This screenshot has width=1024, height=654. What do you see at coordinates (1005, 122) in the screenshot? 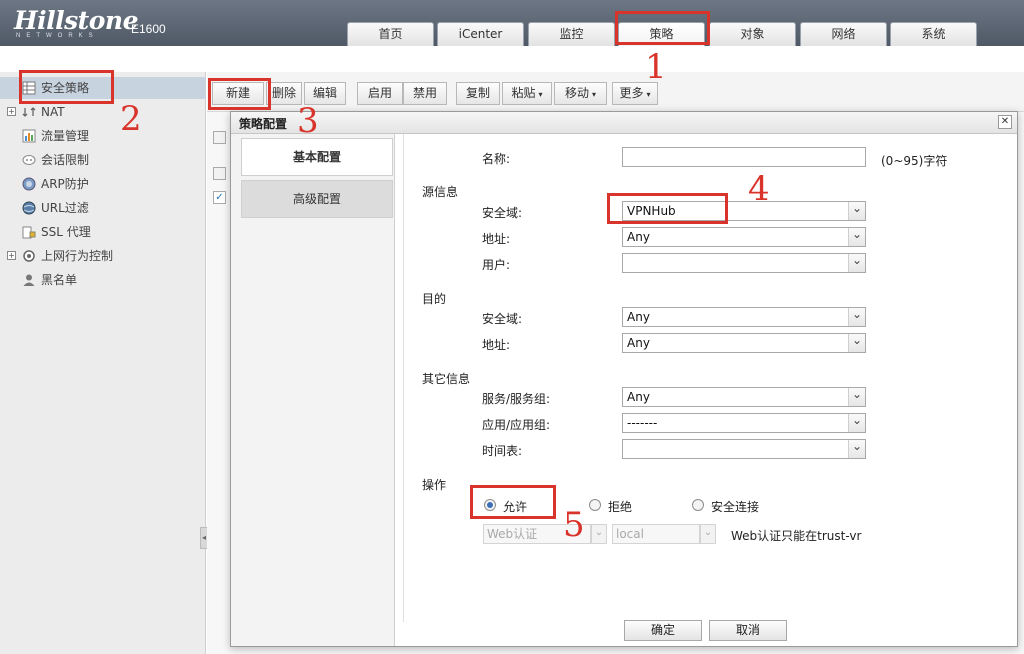
I see `close-icon: ✕` at bounding box center [1005, 122].